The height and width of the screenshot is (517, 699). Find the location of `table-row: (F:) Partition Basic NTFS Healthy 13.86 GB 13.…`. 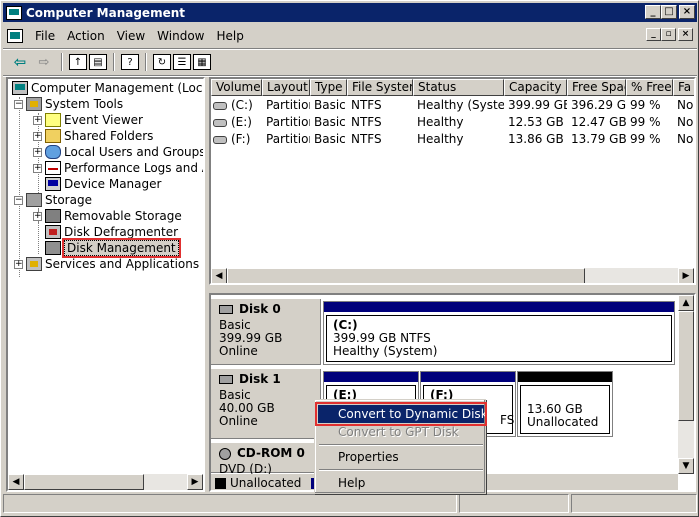

table-row: (F:) Partition Basic NTFS Healthy 13.86 GB 13.… is located at coordinates (452, 139).